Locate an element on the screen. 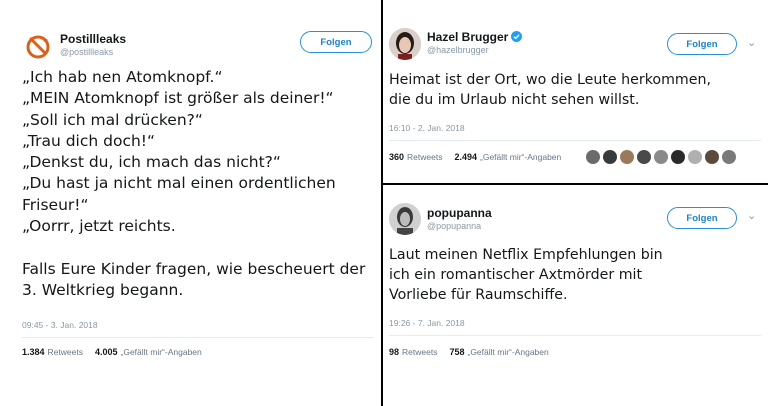 Image resolution: width=768 pixels, height=406 pixels. tweet-line: die du im Urlaub nicht sehen willst. is located at coordinates (514, 100).